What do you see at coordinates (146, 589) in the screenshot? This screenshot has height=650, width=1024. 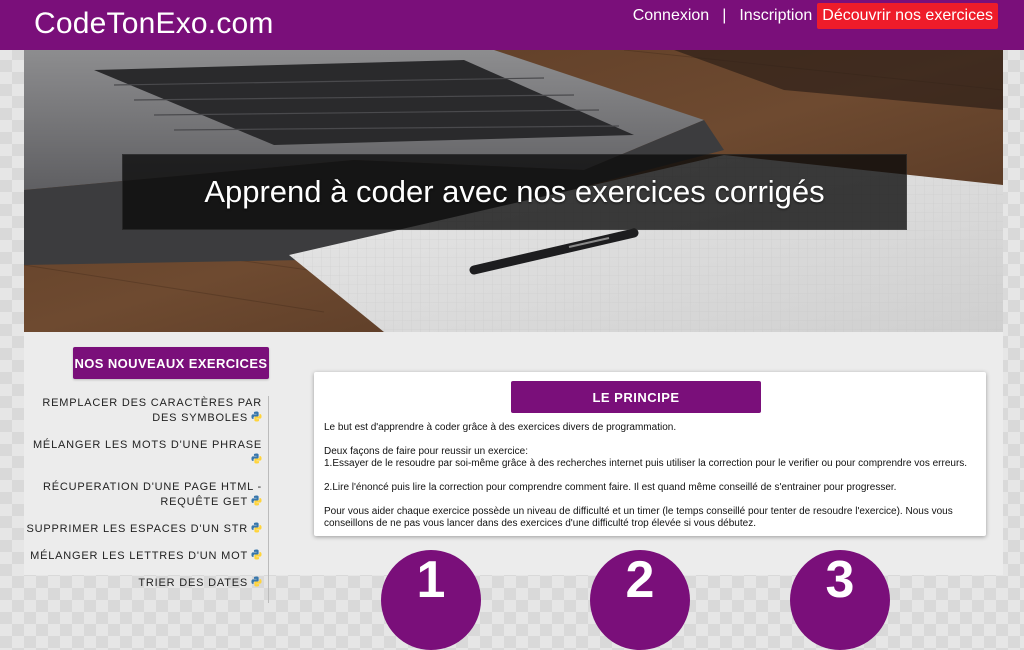 I see `exercise-item: Trier des dates` at bounding box center [146, 589].